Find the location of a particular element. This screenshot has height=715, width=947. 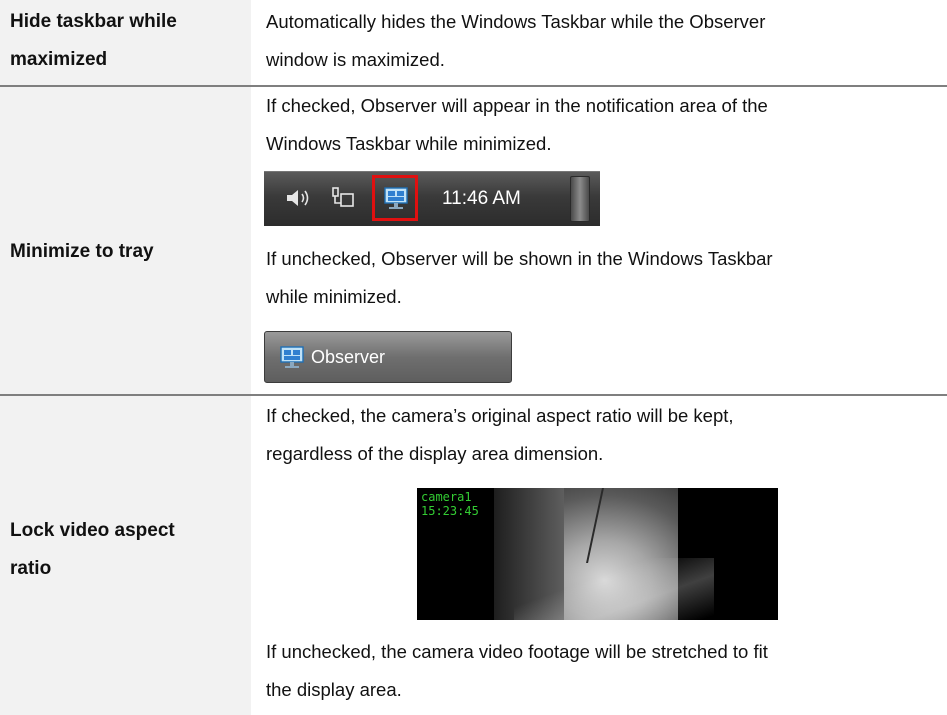

tray-highlight-box is located at coordinates (395, 198).